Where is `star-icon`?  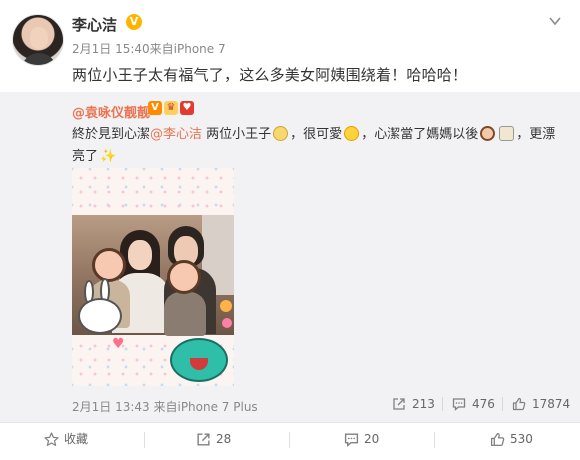
star-icon is located at coordinates (51, 439).